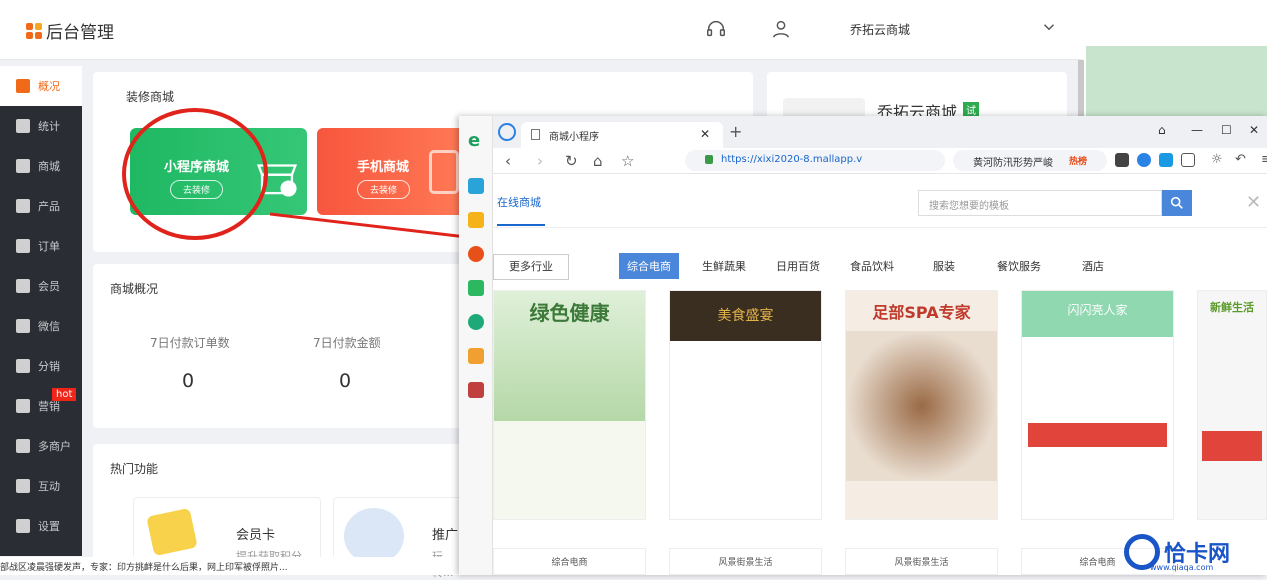  I want to click on browser-search: 黄河防汛形势严峻 热榜, so click(1030, 160).